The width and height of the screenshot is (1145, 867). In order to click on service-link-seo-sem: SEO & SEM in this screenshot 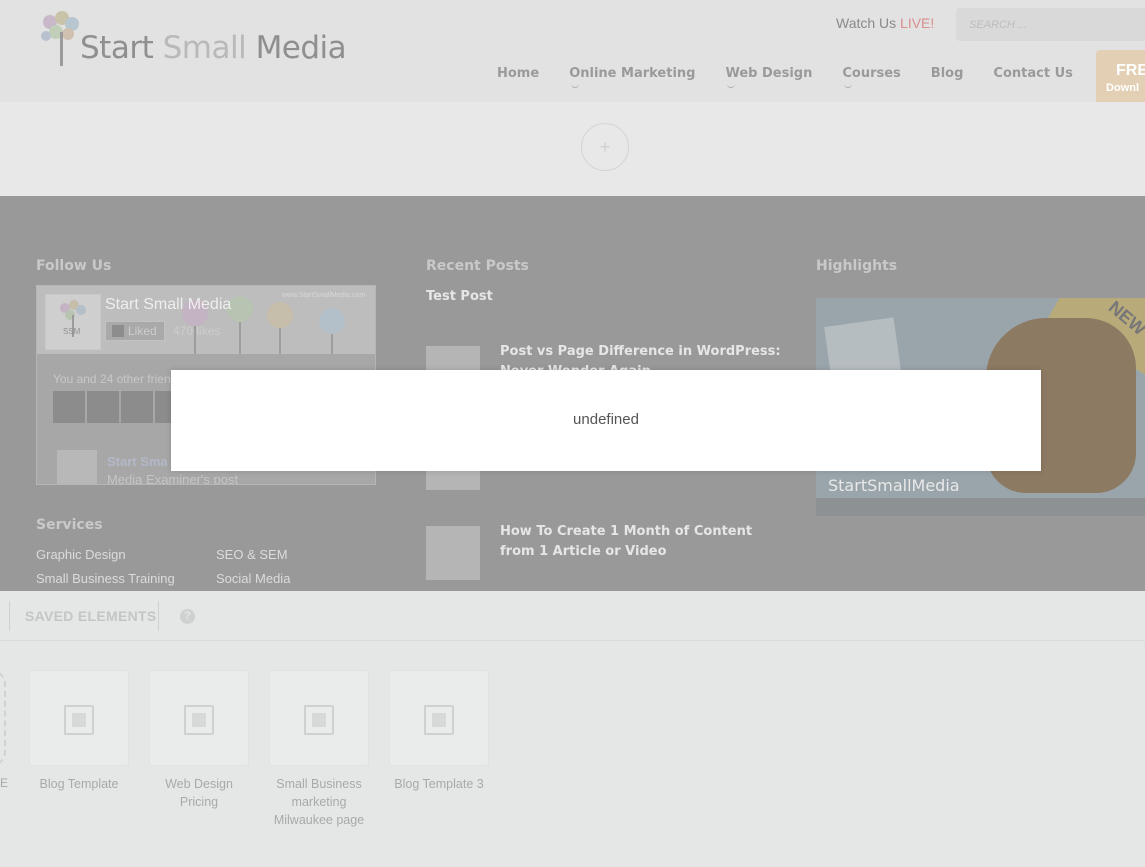, I will do `click(252, 554)`.